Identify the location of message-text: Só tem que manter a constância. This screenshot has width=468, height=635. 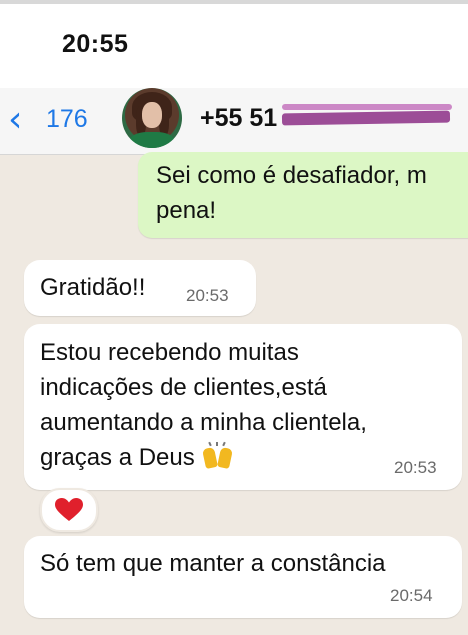
(213, 563).